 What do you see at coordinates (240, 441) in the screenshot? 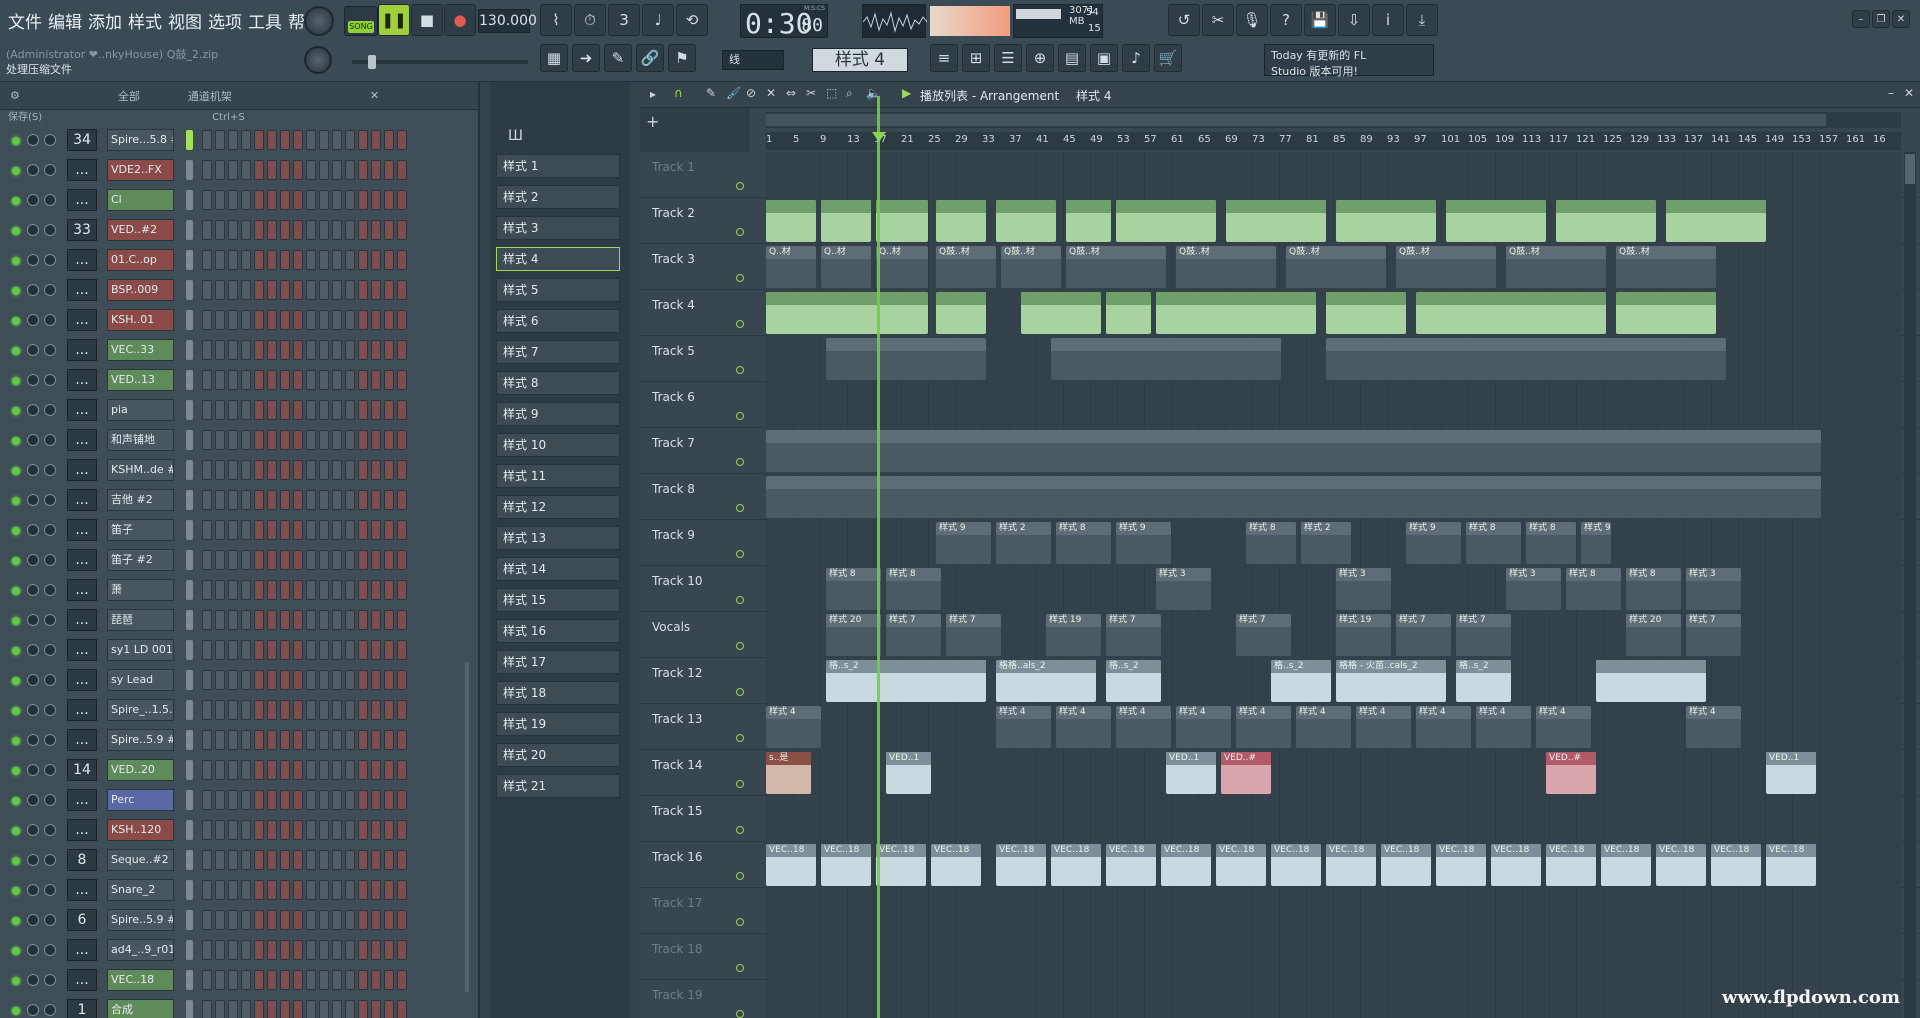
I see `channel-row: ... 和声铺地` at bounding box center [240, 441].